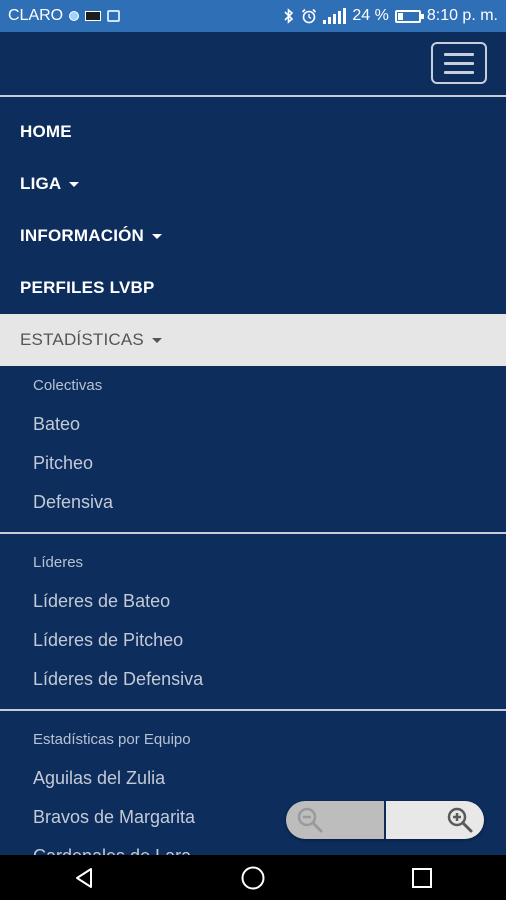 This screenshot has height=900, width=506. What do you see at coordinates (253, 132) in the screenshot?
I see `nav-item-home: HOME` at bounding box center [253, 132].